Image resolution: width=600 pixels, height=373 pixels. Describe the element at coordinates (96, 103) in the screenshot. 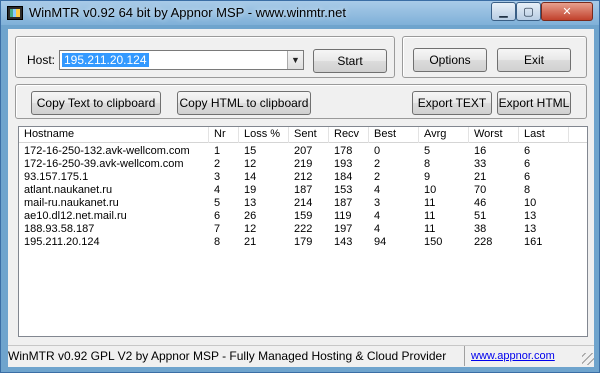

I see `copy-text-button: Copy Text to clipboard` at that location.